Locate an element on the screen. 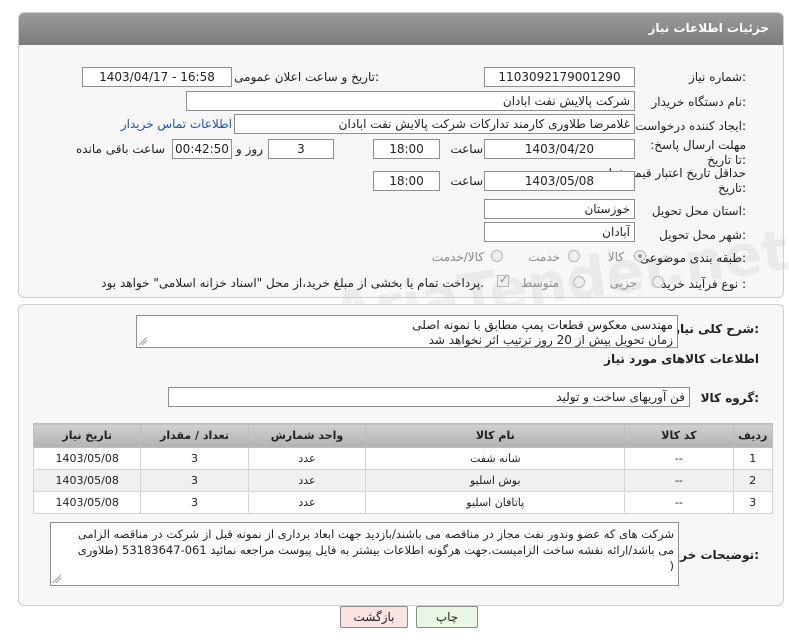  province-label: استان محل تحویل: is located at coordinates (698, 211).